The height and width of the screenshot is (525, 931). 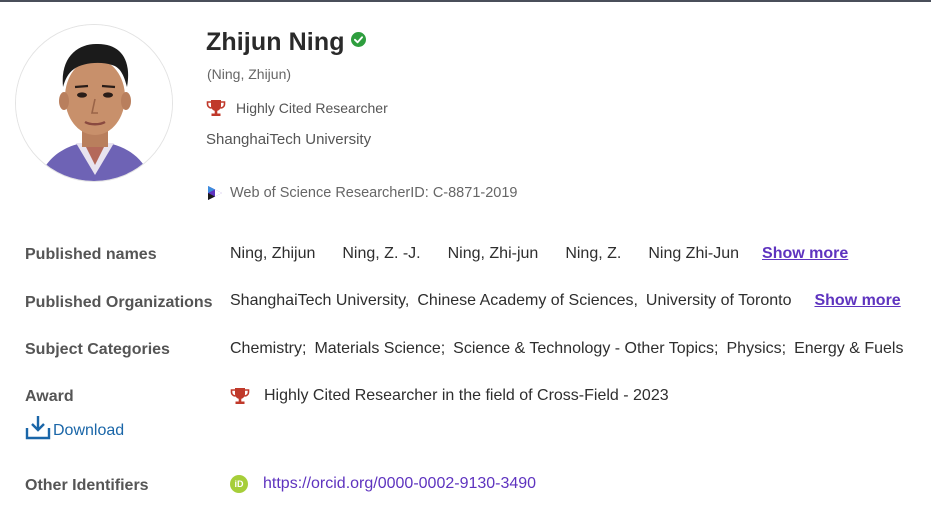 I want to click on other-identifiers-label: Other Identifiers, so click(x=87, y=485).